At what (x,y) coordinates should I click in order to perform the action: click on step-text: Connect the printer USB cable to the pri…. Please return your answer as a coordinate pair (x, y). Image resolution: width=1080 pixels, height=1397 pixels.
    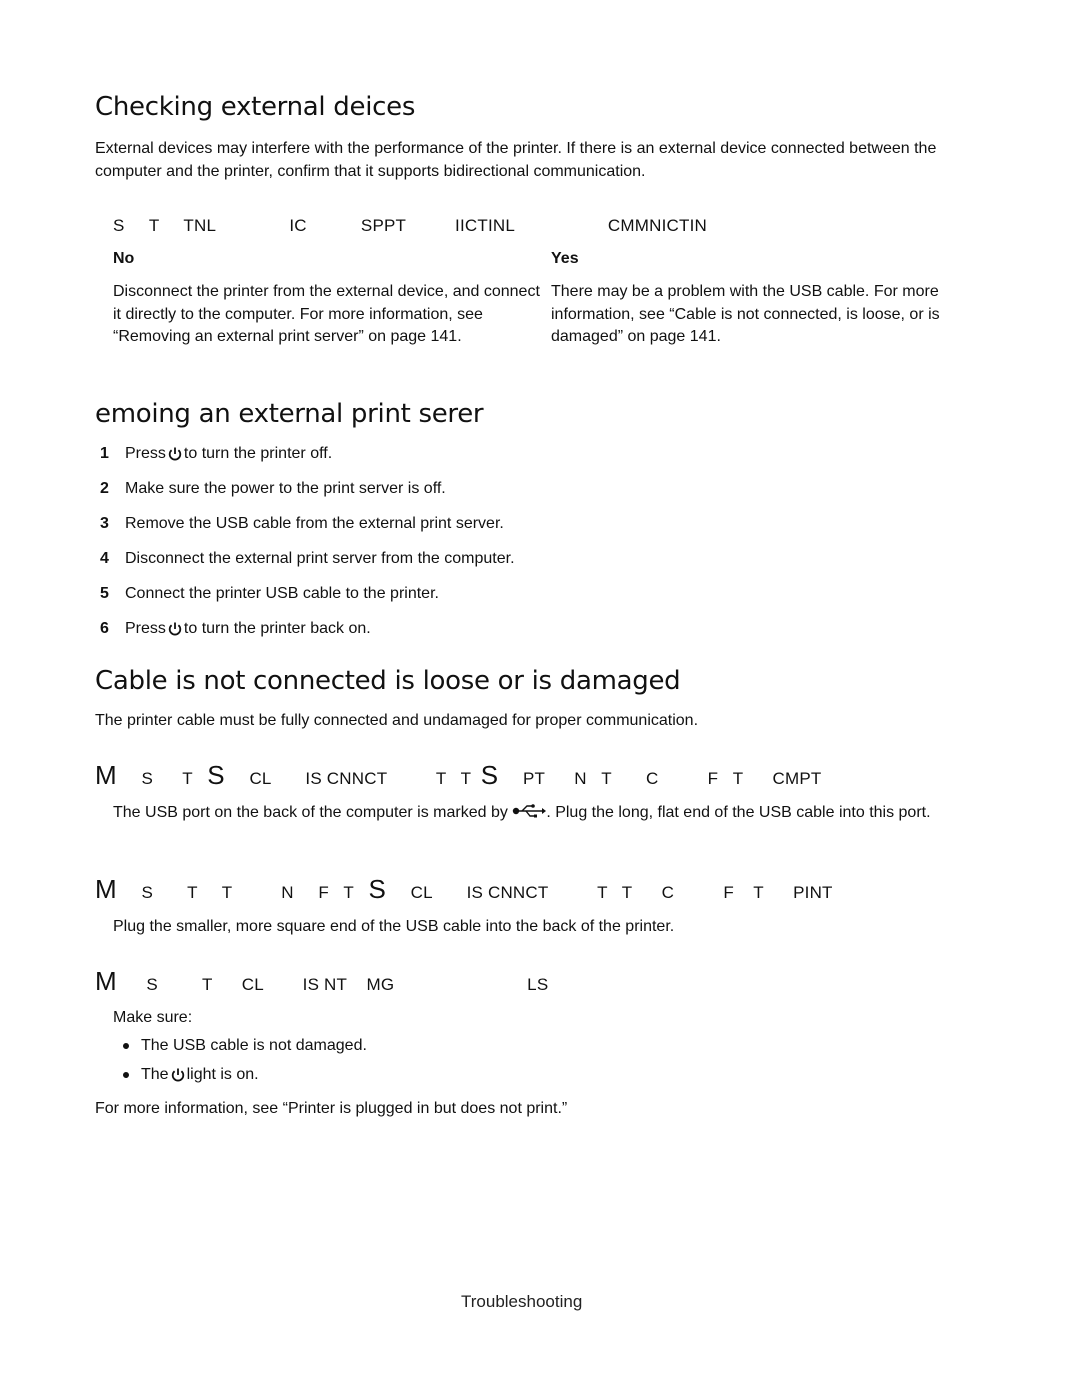
    Looking at the image, I should click on (282, 593).